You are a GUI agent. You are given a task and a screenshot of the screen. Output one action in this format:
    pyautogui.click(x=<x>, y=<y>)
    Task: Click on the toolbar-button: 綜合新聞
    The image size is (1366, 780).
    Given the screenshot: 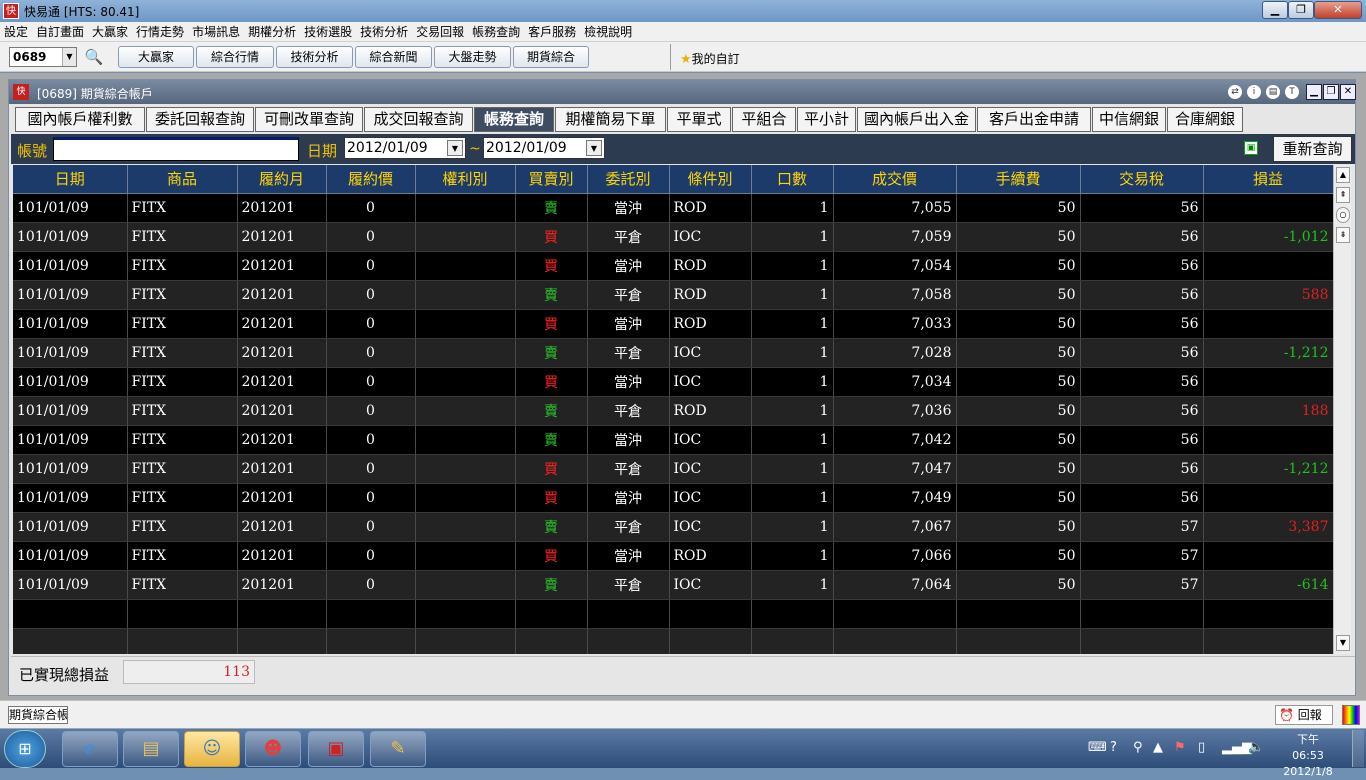 What is the action you would take?
    pyautogui.click(x=393, y=57)
    